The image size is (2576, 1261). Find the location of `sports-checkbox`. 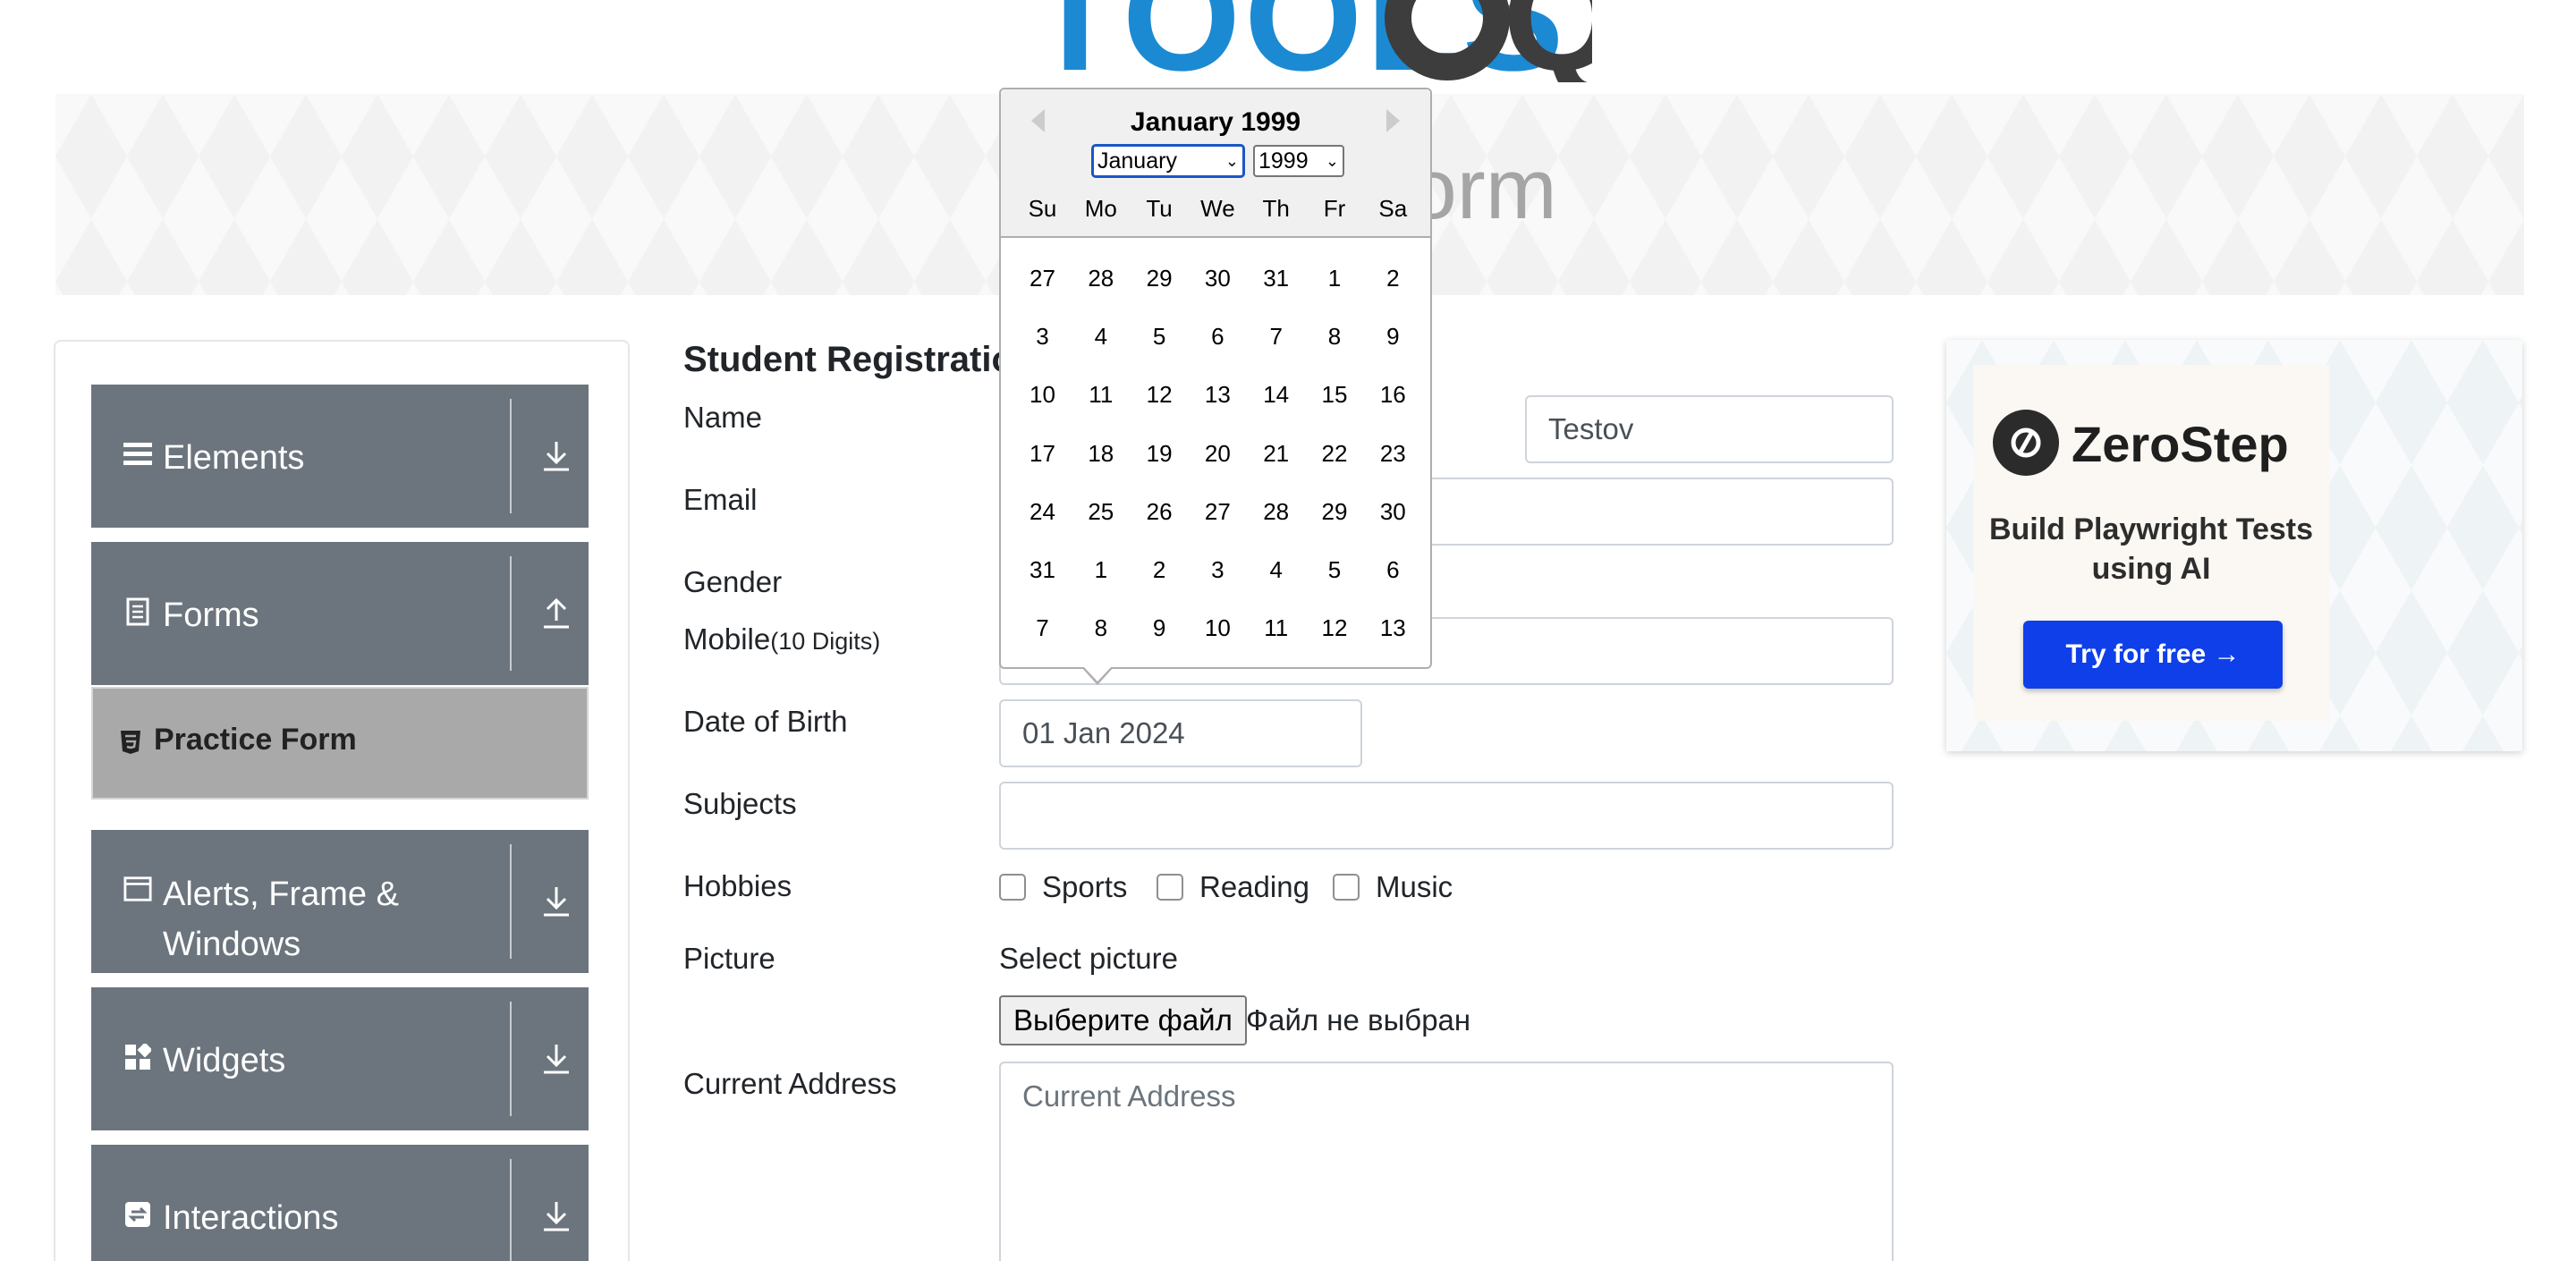

sports-checkbox is located at coordinates (1012, 887).